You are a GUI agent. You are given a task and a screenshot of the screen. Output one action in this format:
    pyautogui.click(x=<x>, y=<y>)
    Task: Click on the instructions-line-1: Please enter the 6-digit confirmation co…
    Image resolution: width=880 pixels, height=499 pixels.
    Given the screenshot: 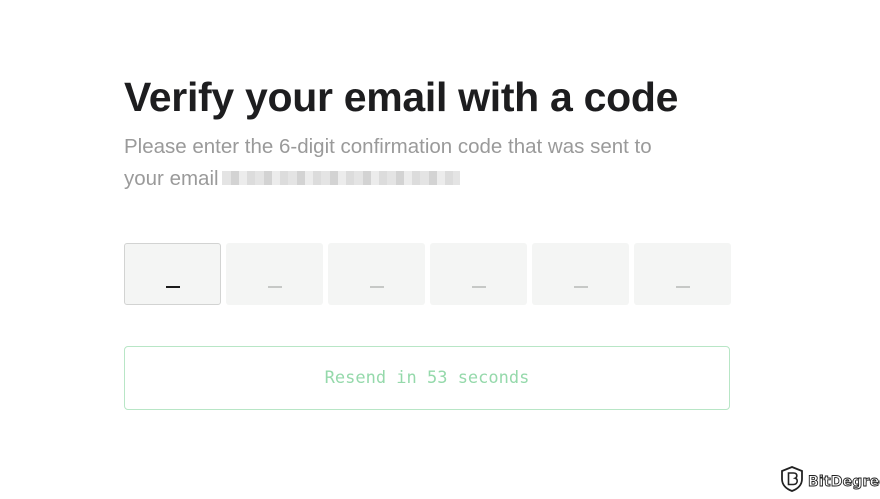 What is the action you would take?
    pyautogui.click(x=388, y=146)
    